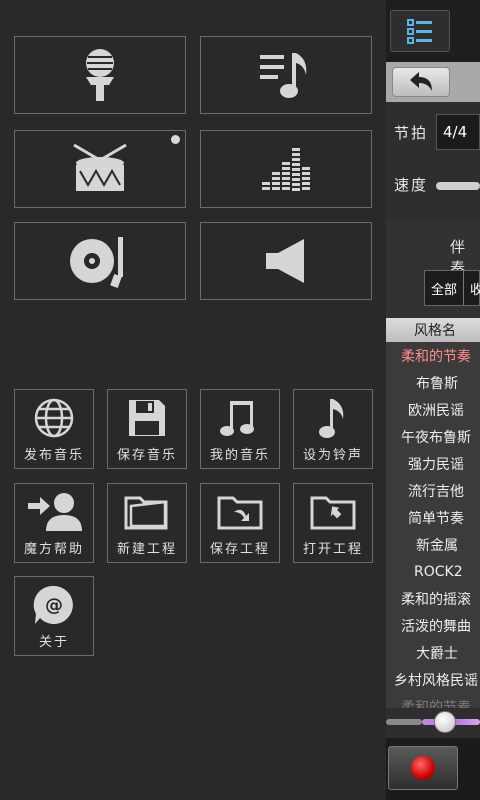  Describe the element at coordinates (240, 418) in the screenshot. I see `double-note-icon` at that location.